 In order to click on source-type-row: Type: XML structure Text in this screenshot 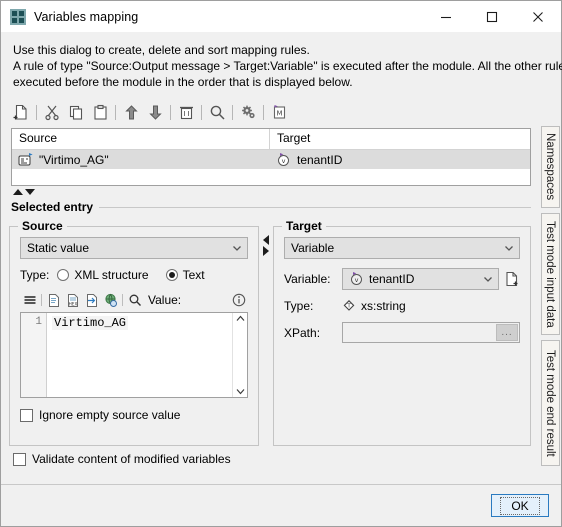, I will do `click(134, 275)`.